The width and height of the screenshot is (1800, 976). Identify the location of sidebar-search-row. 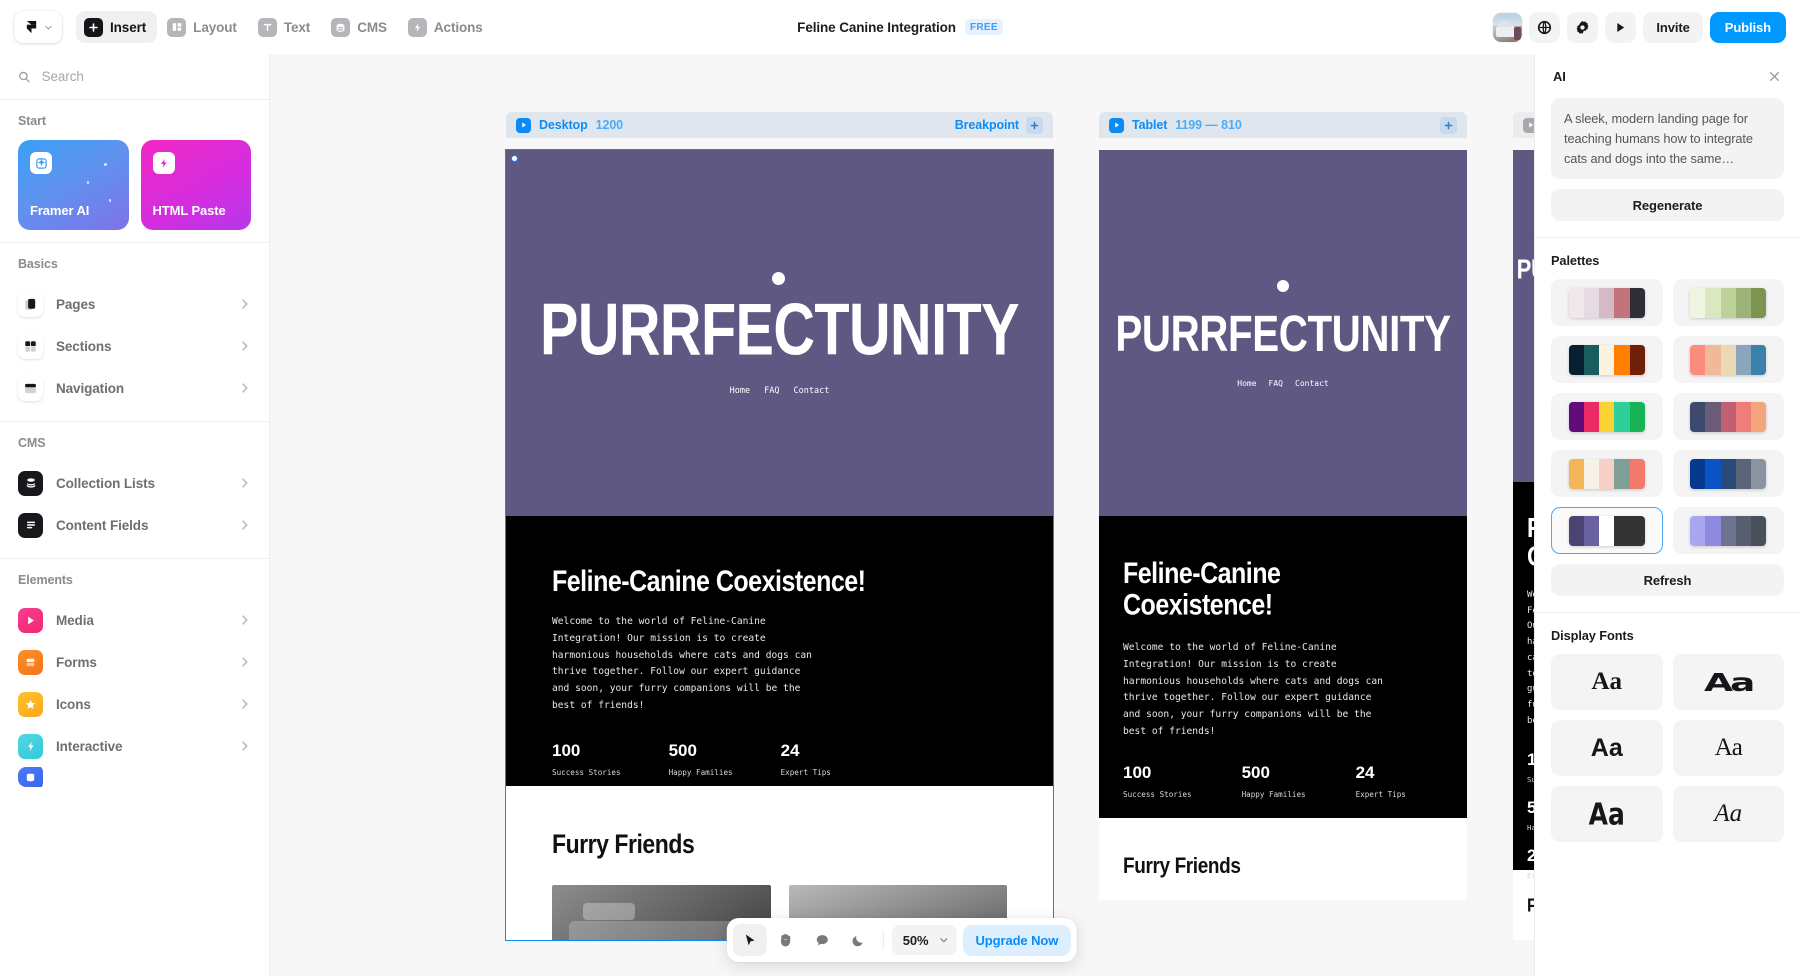
(134, 77).